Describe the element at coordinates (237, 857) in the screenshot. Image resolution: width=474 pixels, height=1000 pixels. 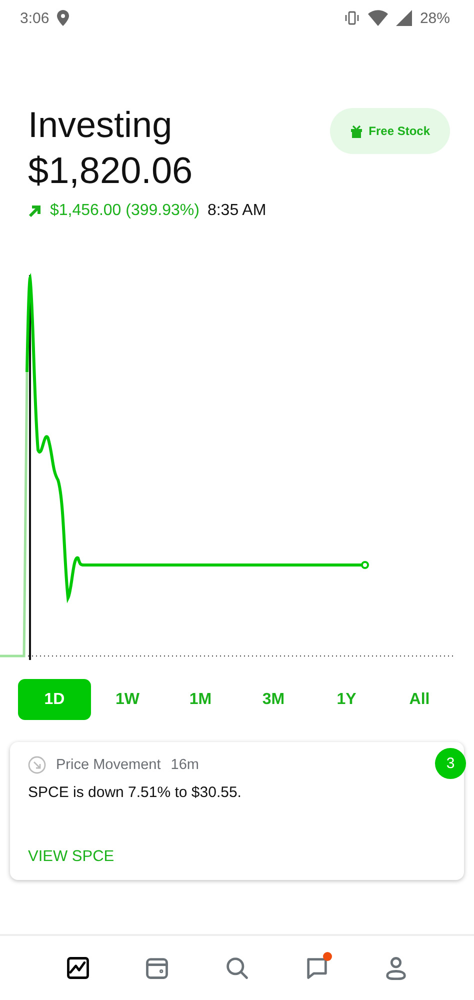
I see `view-stock-link: VIEW SPCE` at that location.